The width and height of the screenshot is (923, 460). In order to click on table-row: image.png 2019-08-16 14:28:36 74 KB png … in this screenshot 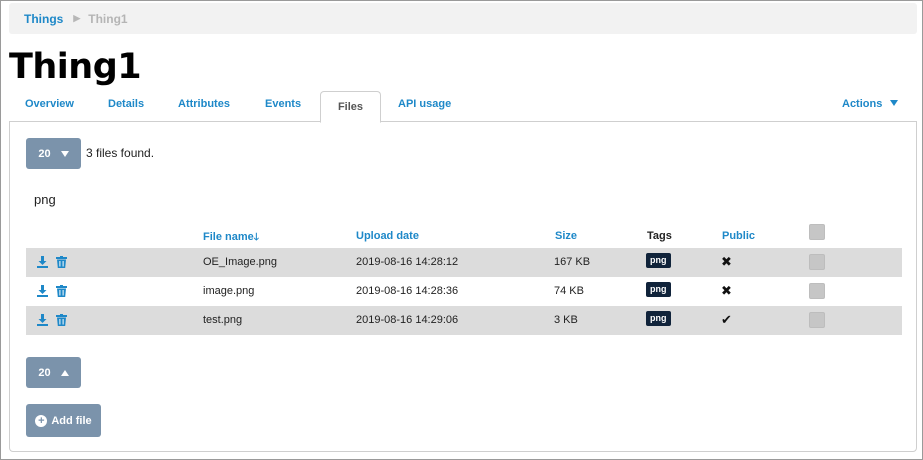, I will do `click(464, 291)`.